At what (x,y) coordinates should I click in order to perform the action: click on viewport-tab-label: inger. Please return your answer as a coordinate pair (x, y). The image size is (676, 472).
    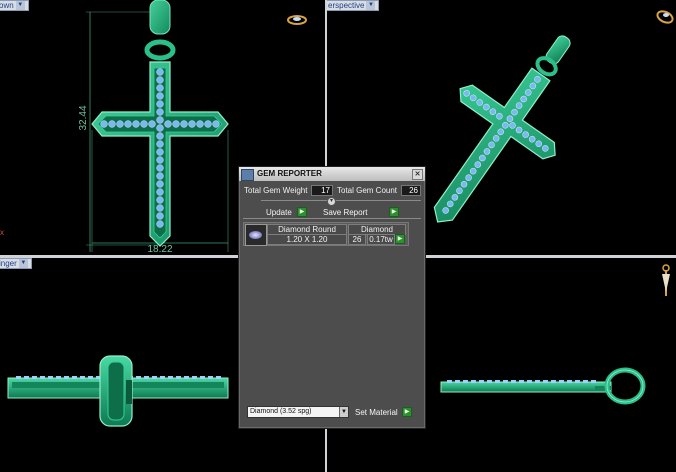
    Looking at the image, I should click on (8, 263).